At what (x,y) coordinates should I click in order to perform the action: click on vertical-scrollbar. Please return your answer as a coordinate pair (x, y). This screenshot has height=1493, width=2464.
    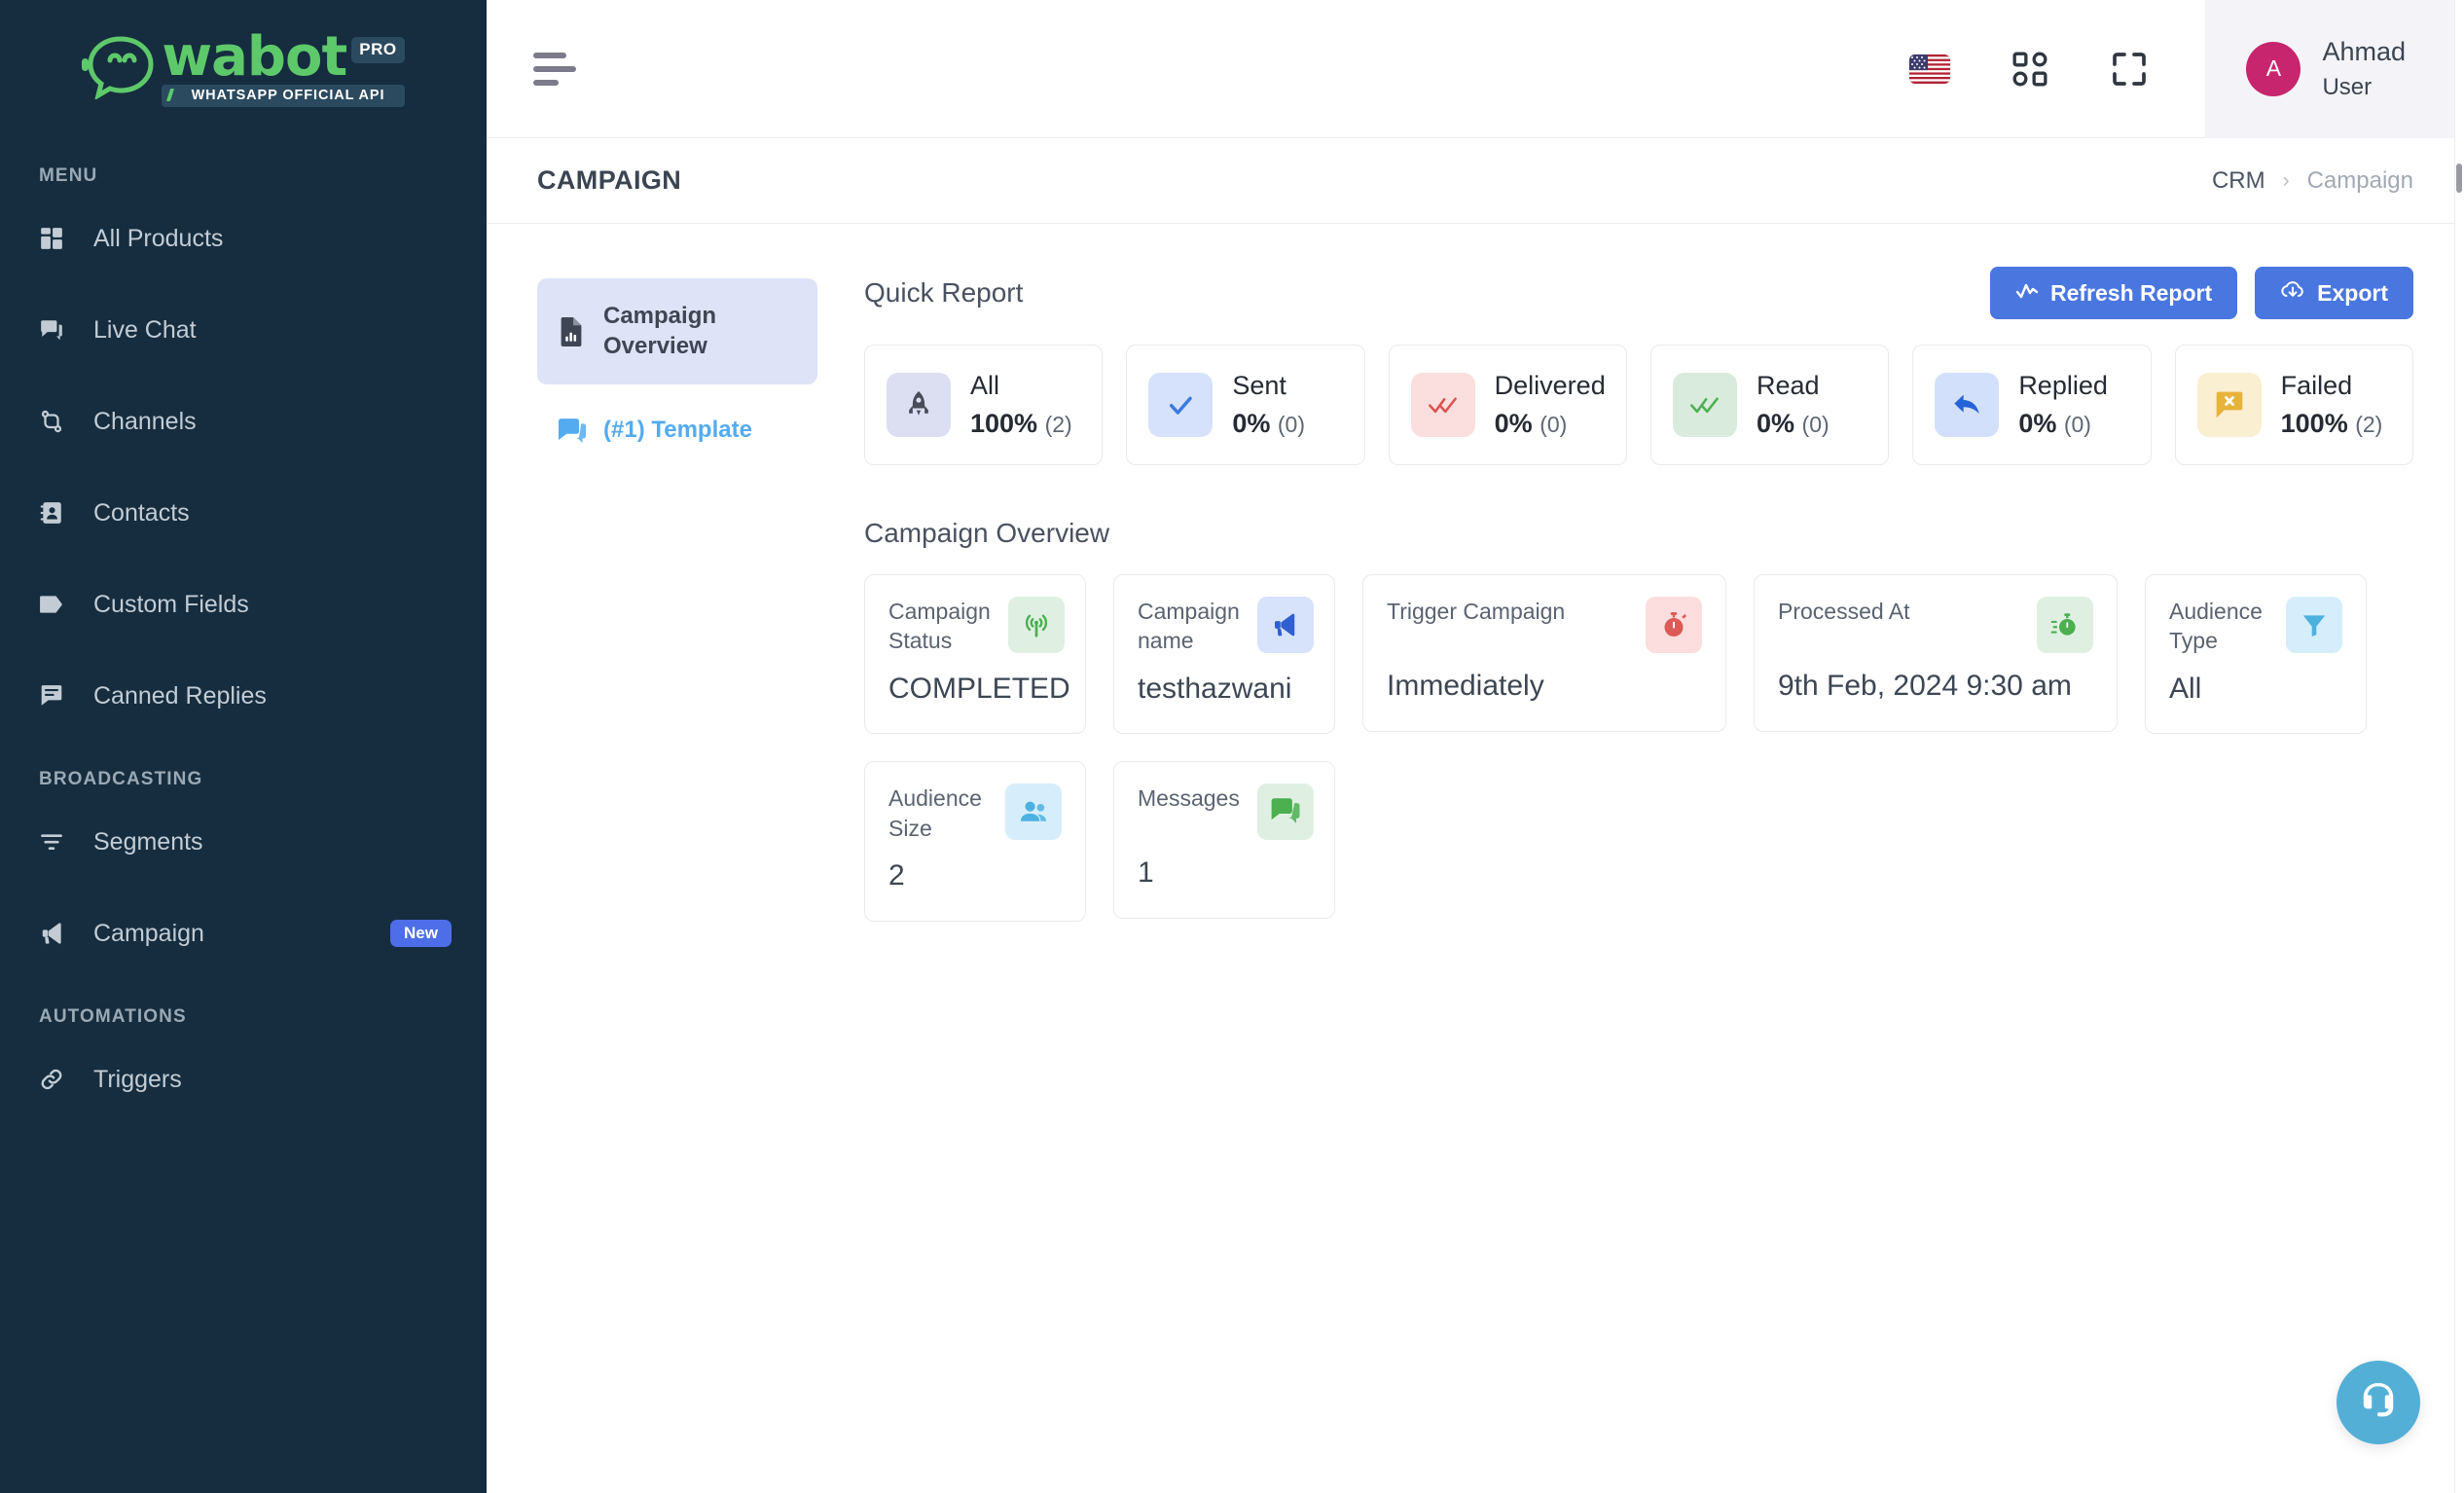
    Looking at the image, I should click on (2459, 746).